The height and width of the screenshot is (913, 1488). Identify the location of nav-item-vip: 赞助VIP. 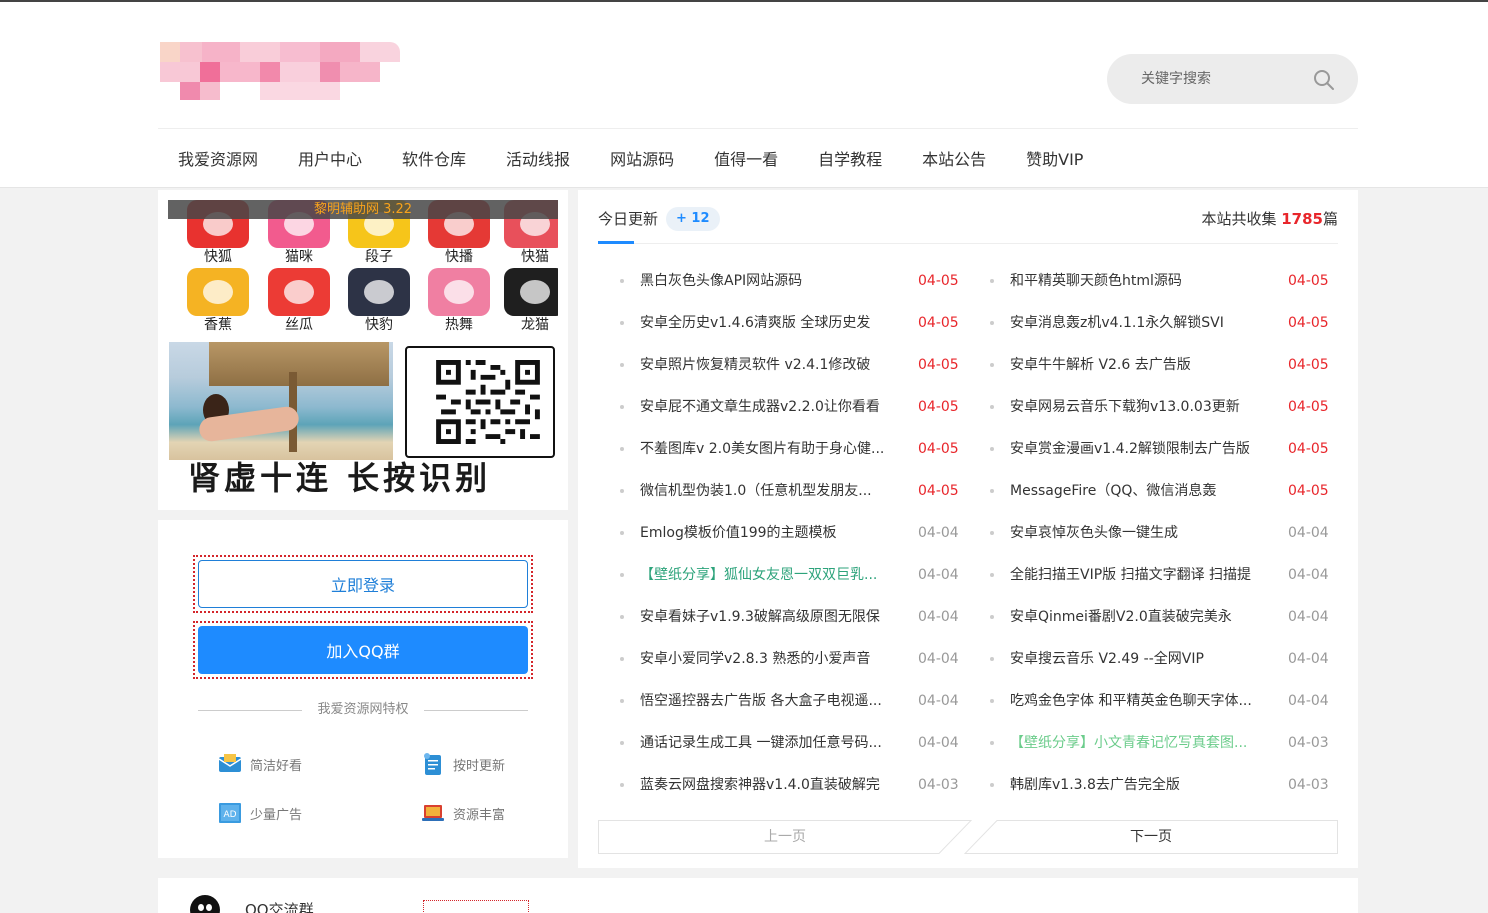
(1054, 160).